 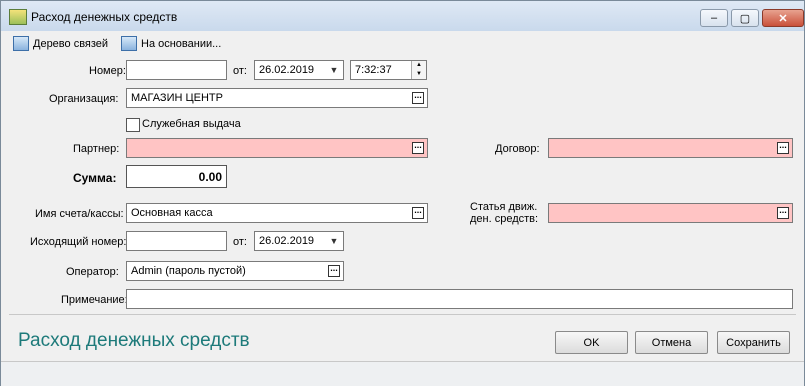 I want to click on operator-value: Admin (пароль пустой), so click(x=188, y=271).